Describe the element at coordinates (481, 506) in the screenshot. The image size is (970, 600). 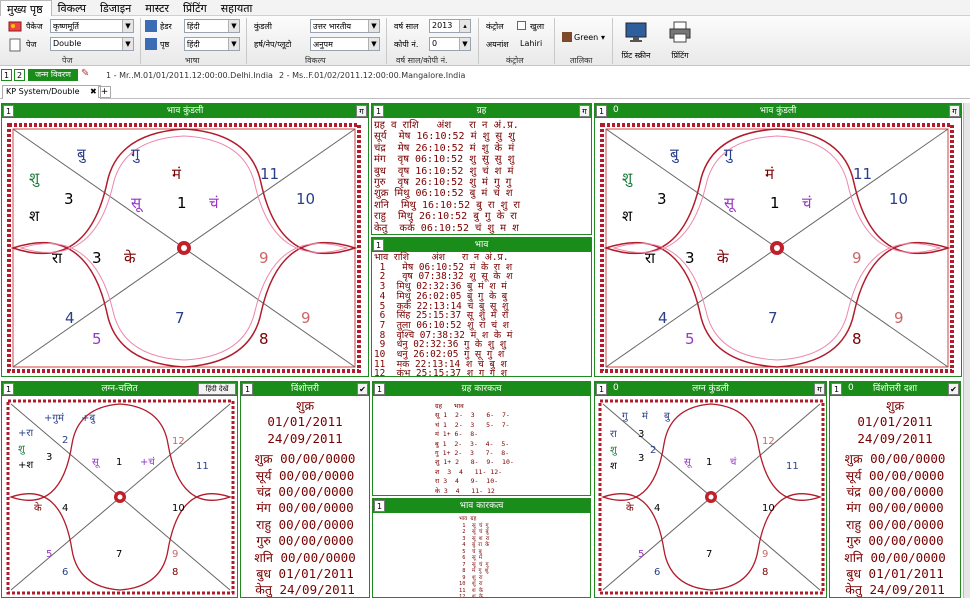
I see `panel-header: भाव कारकत्व` at that location.